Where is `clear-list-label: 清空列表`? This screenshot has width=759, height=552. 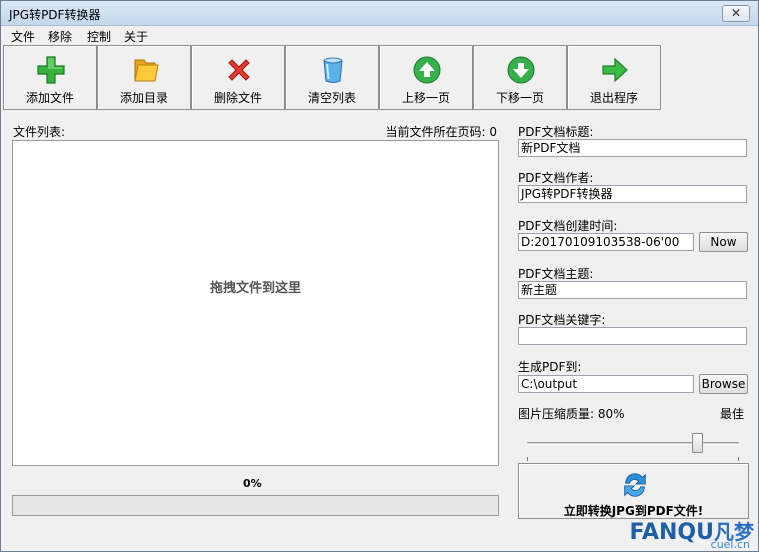
clear-list-label: 清空列表 is located at coordinates (331, 98).